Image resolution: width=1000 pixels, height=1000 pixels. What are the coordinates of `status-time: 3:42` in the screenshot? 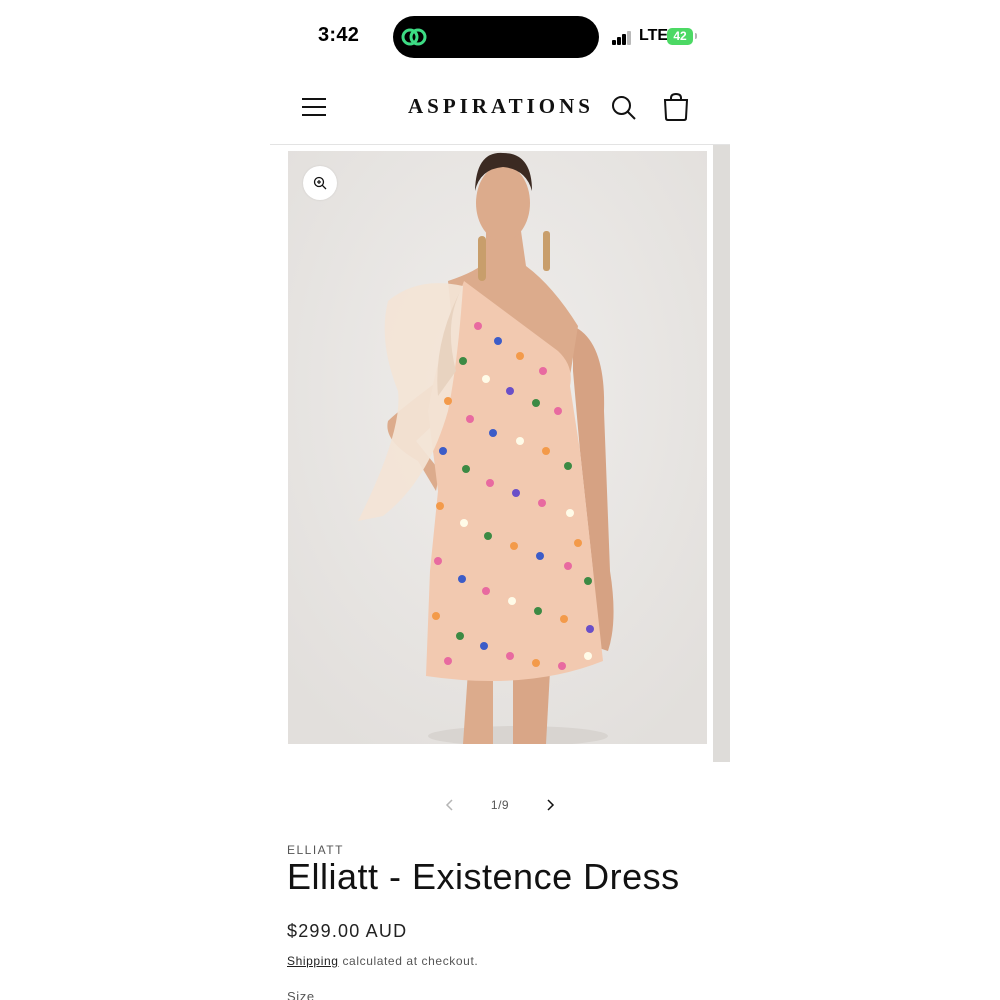 It's located at (339, 35).